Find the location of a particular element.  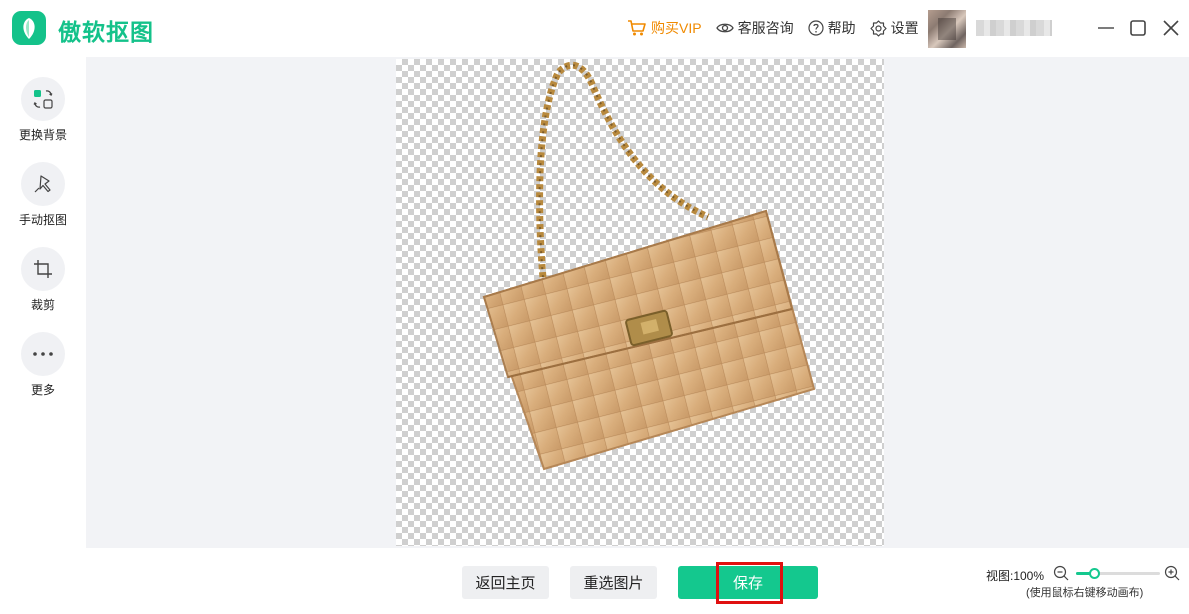

title-bar: 傲软抠图 购买VIP 客服咨询 帮助 设置 is located at coordinates (594, 28).